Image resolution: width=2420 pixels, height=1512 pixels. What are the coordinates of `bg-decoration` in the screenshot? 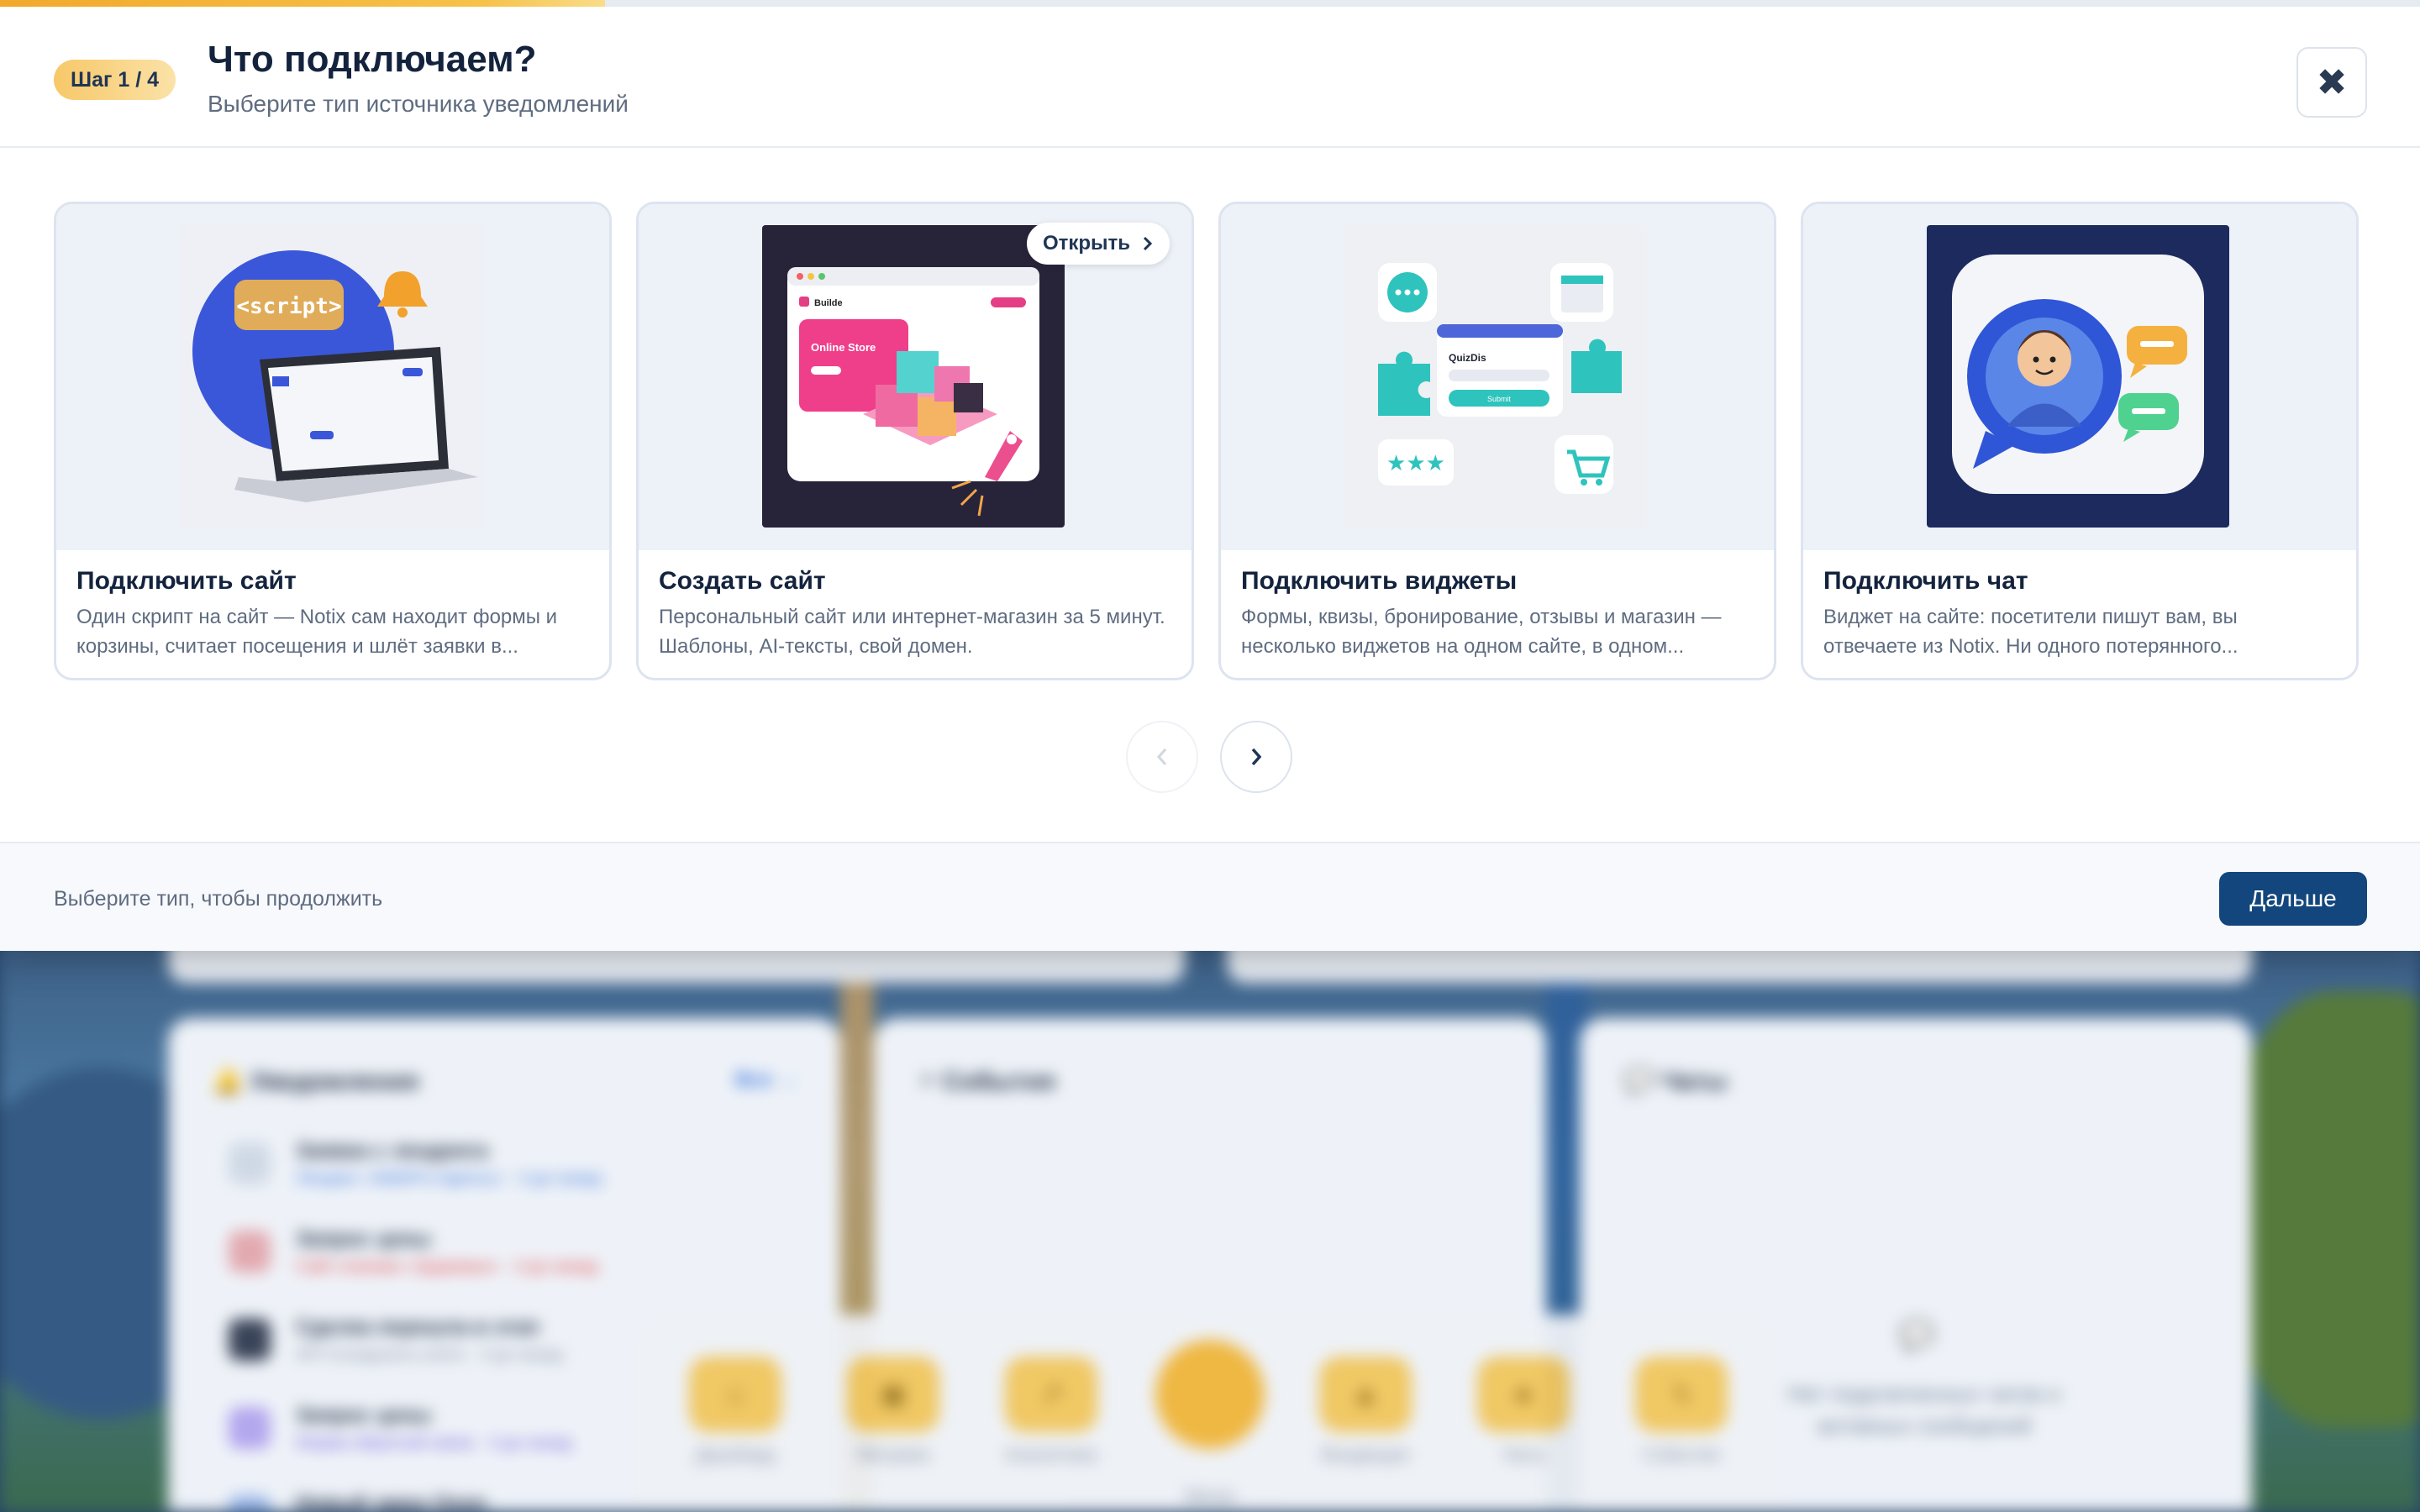 It's located at (2324, 1209).